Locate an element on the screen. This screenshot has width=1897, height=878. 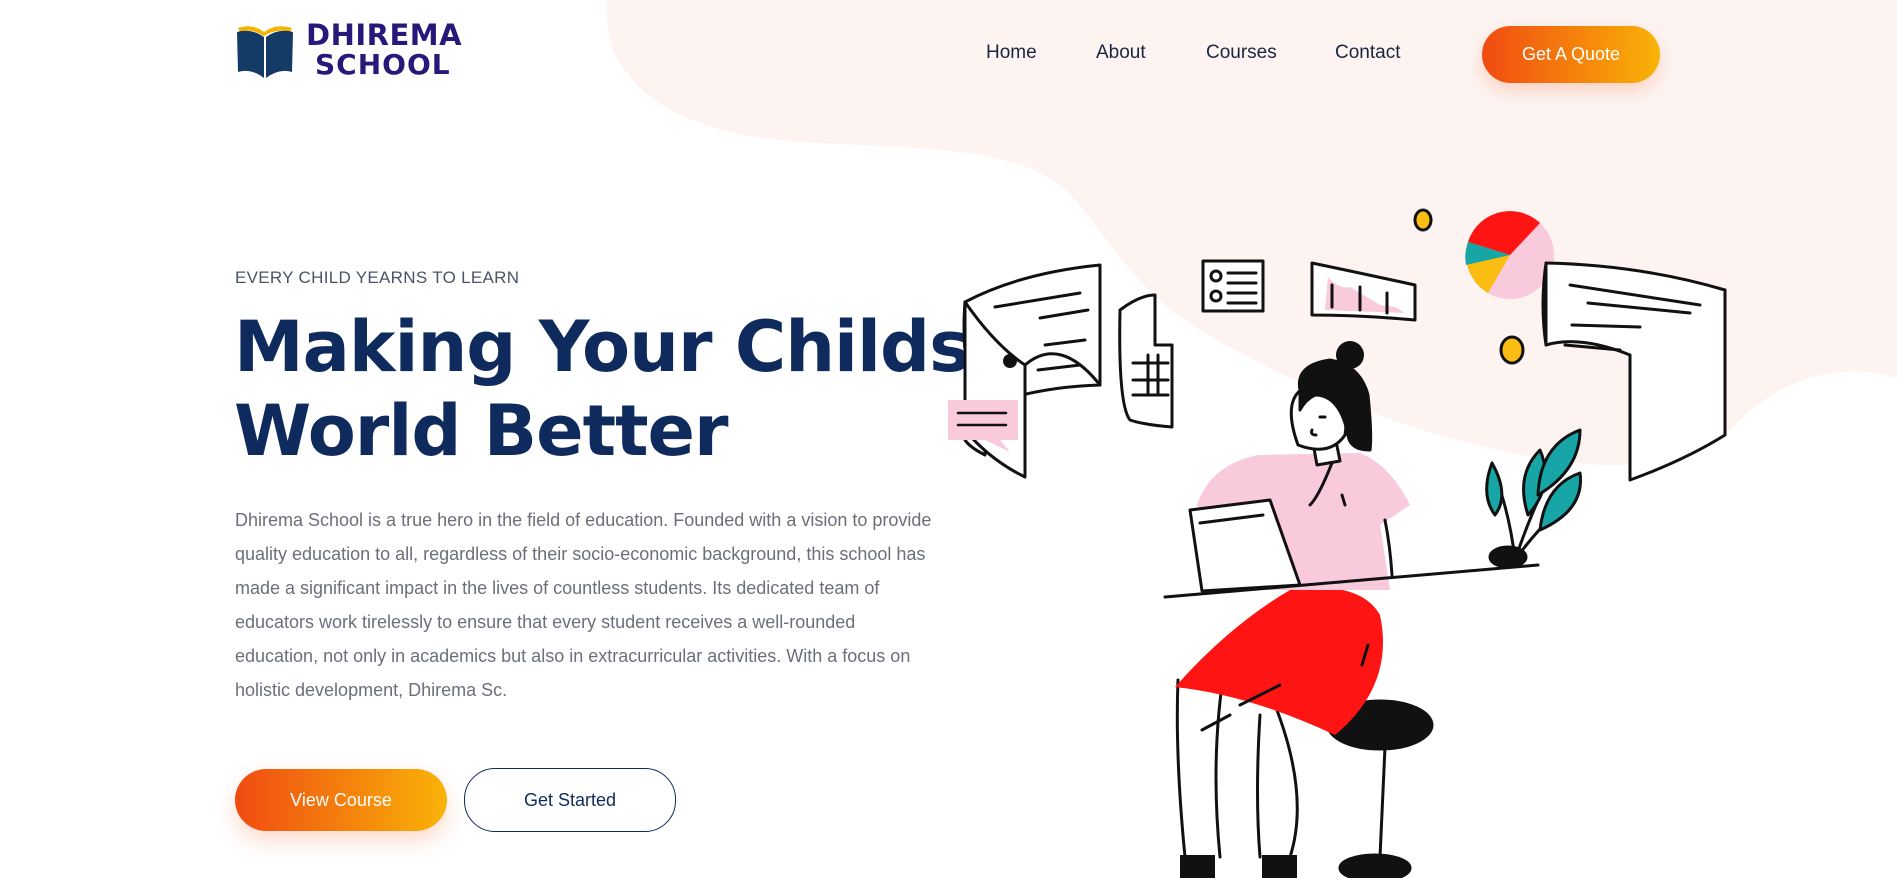
hero-title-line2: World Better is located at coordinates (481, 431).